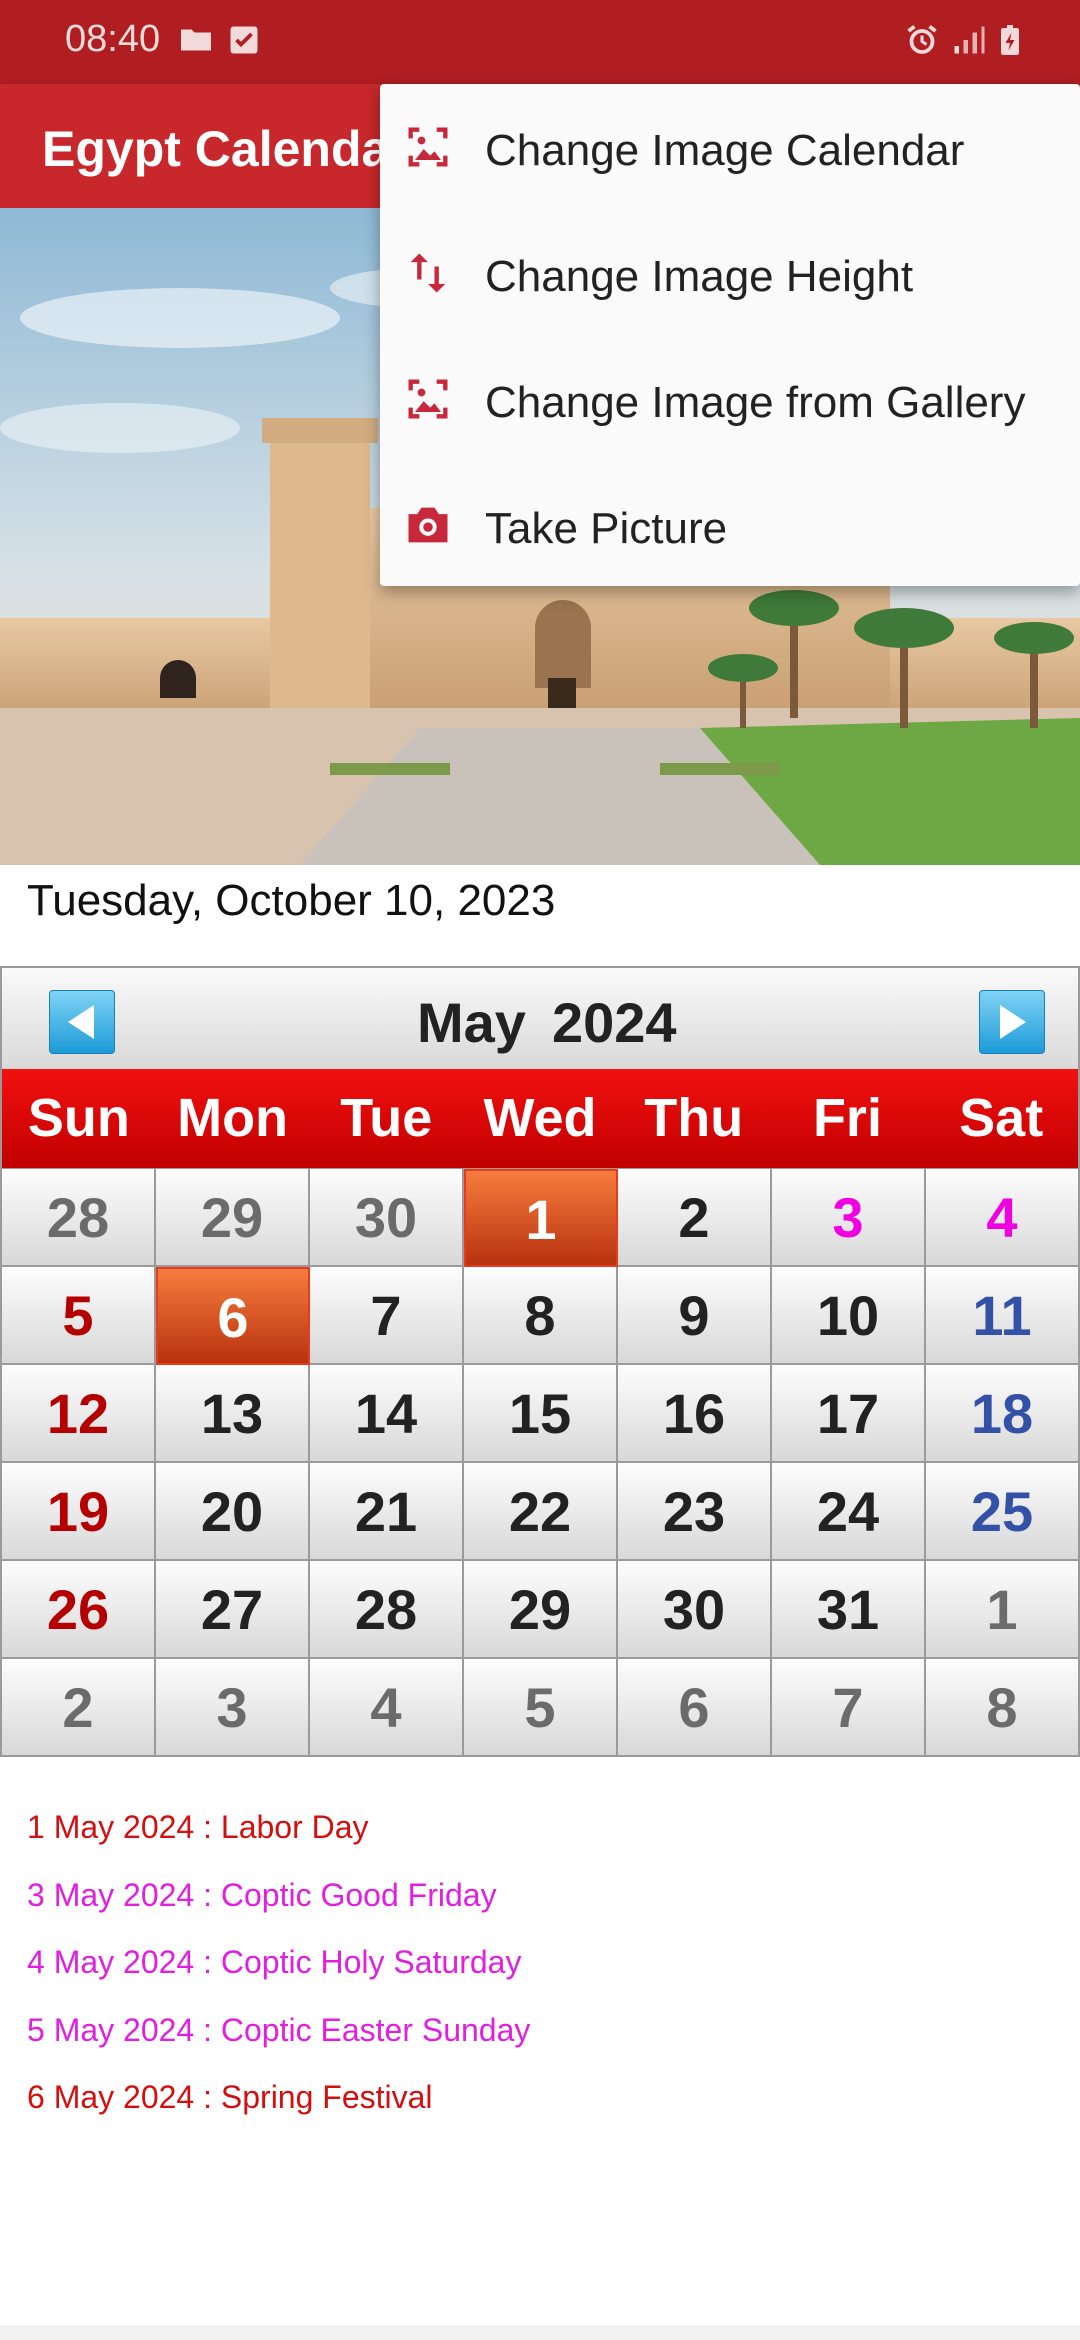 Image resolution: width=1080 pixels, height=2340 pixels. What do you see at coordinates (1003, 1610) in the screenshot?
I see `day-cell: 1` at bounding box center [1003, 1610].